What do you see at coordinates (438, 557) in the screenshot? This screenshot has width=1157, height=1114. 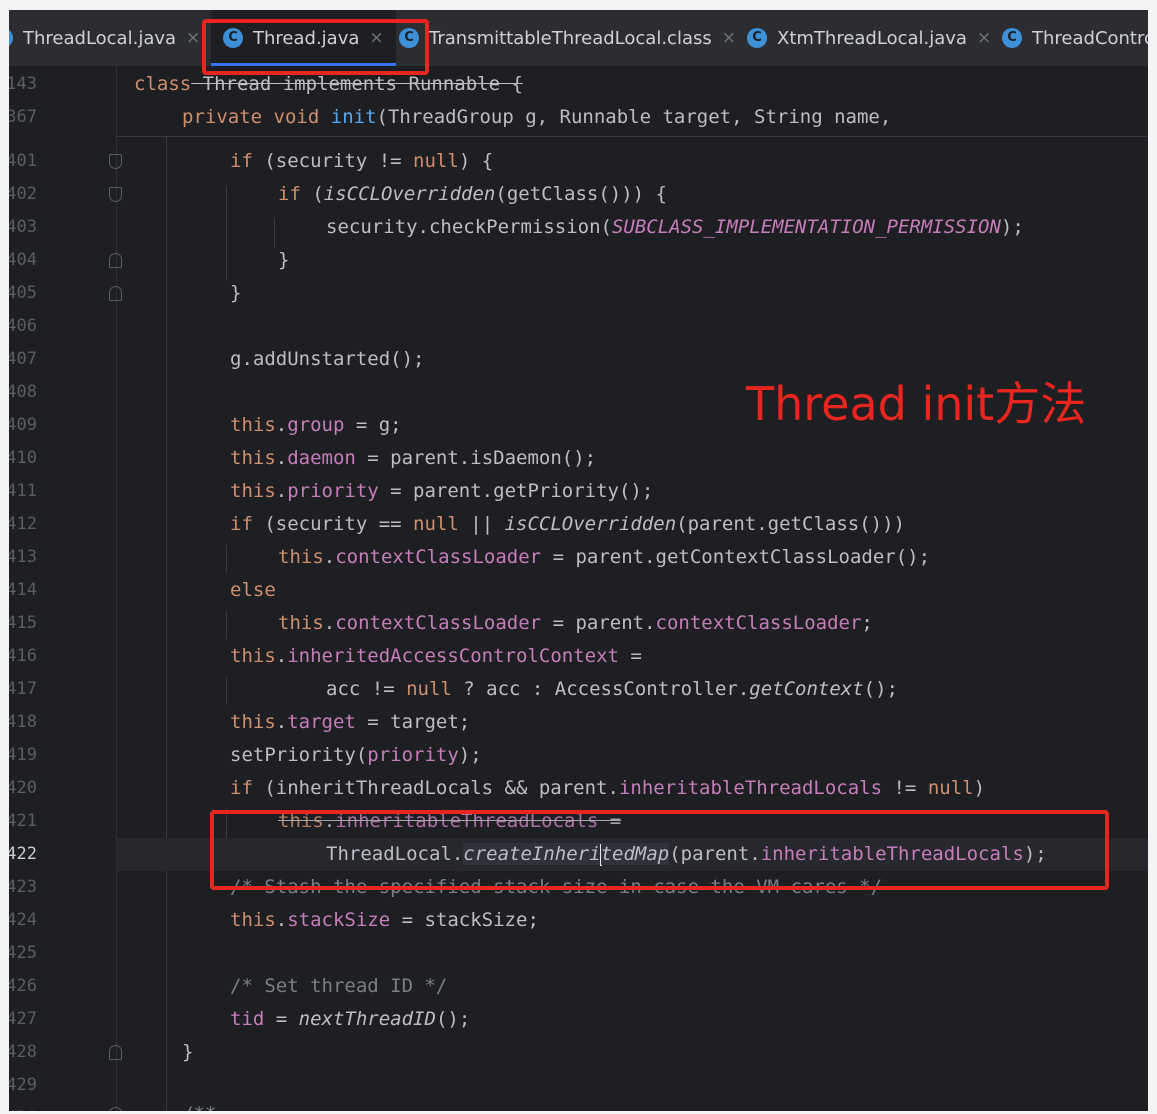 I see `field: contextClassLoader` at bounding box center [438, 557].